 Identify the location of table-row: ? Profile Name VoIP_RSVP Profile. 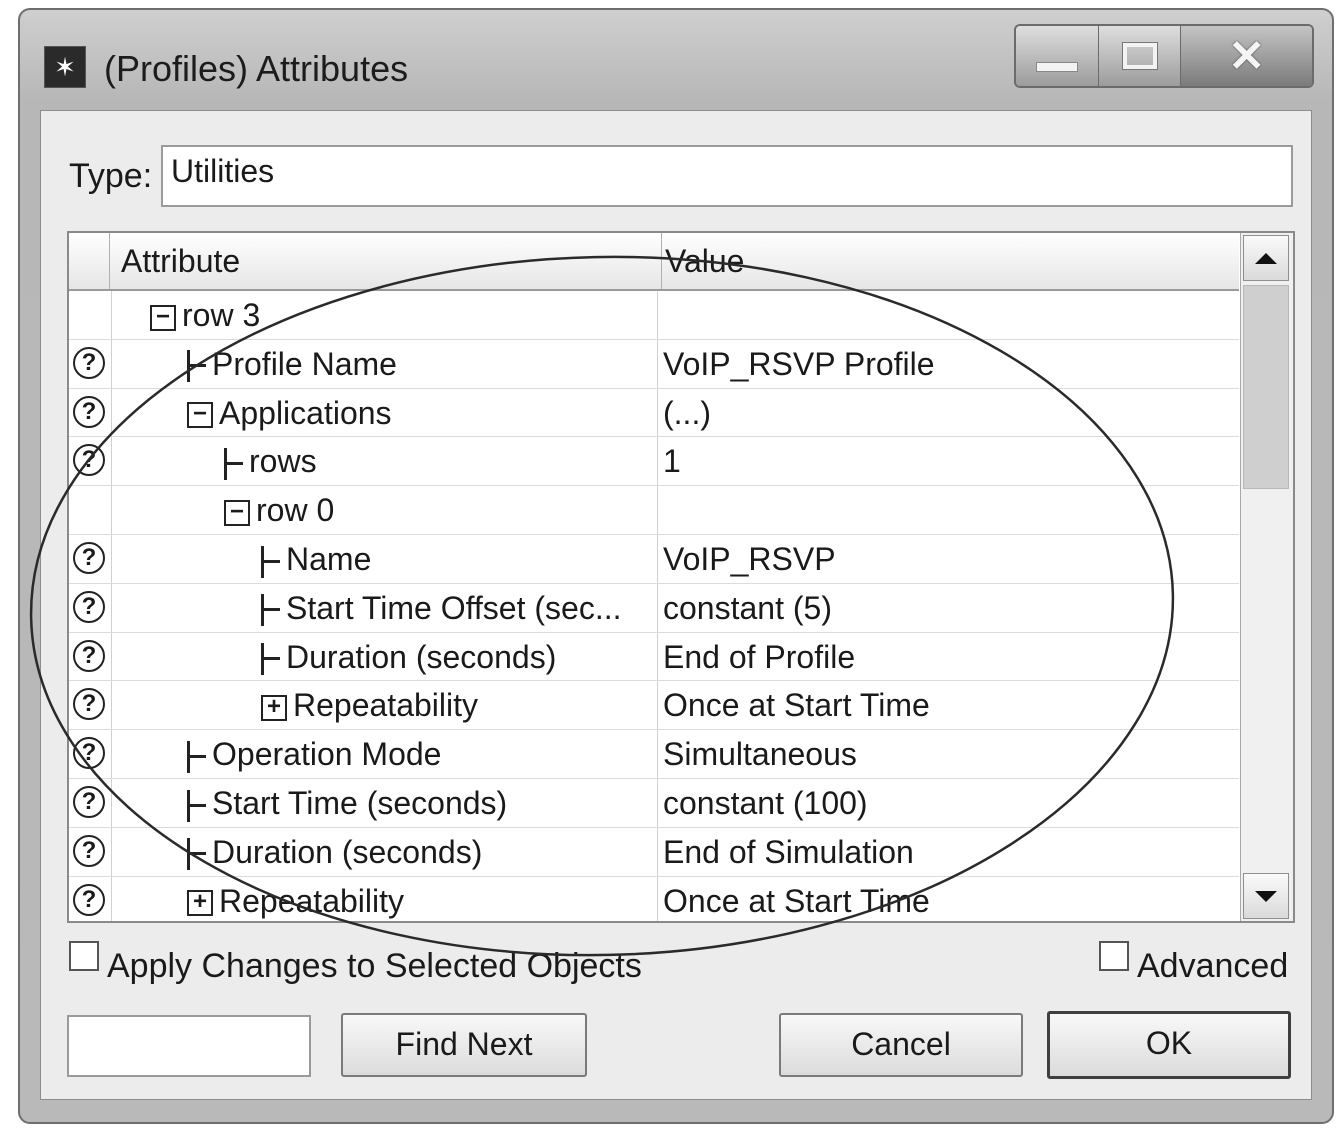
(654, 364).